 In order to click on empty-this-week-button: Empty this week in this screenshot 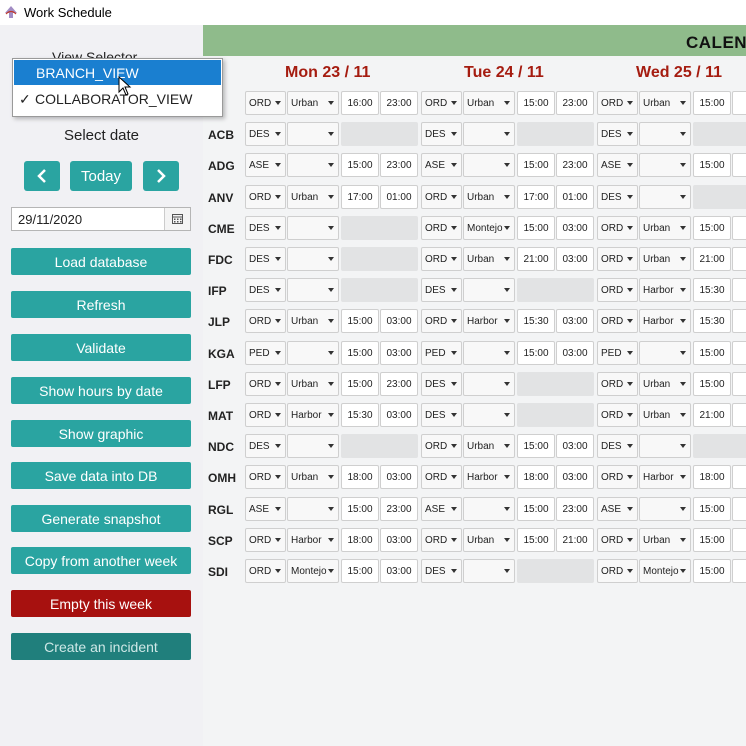, I will do `click(101, 603)`.